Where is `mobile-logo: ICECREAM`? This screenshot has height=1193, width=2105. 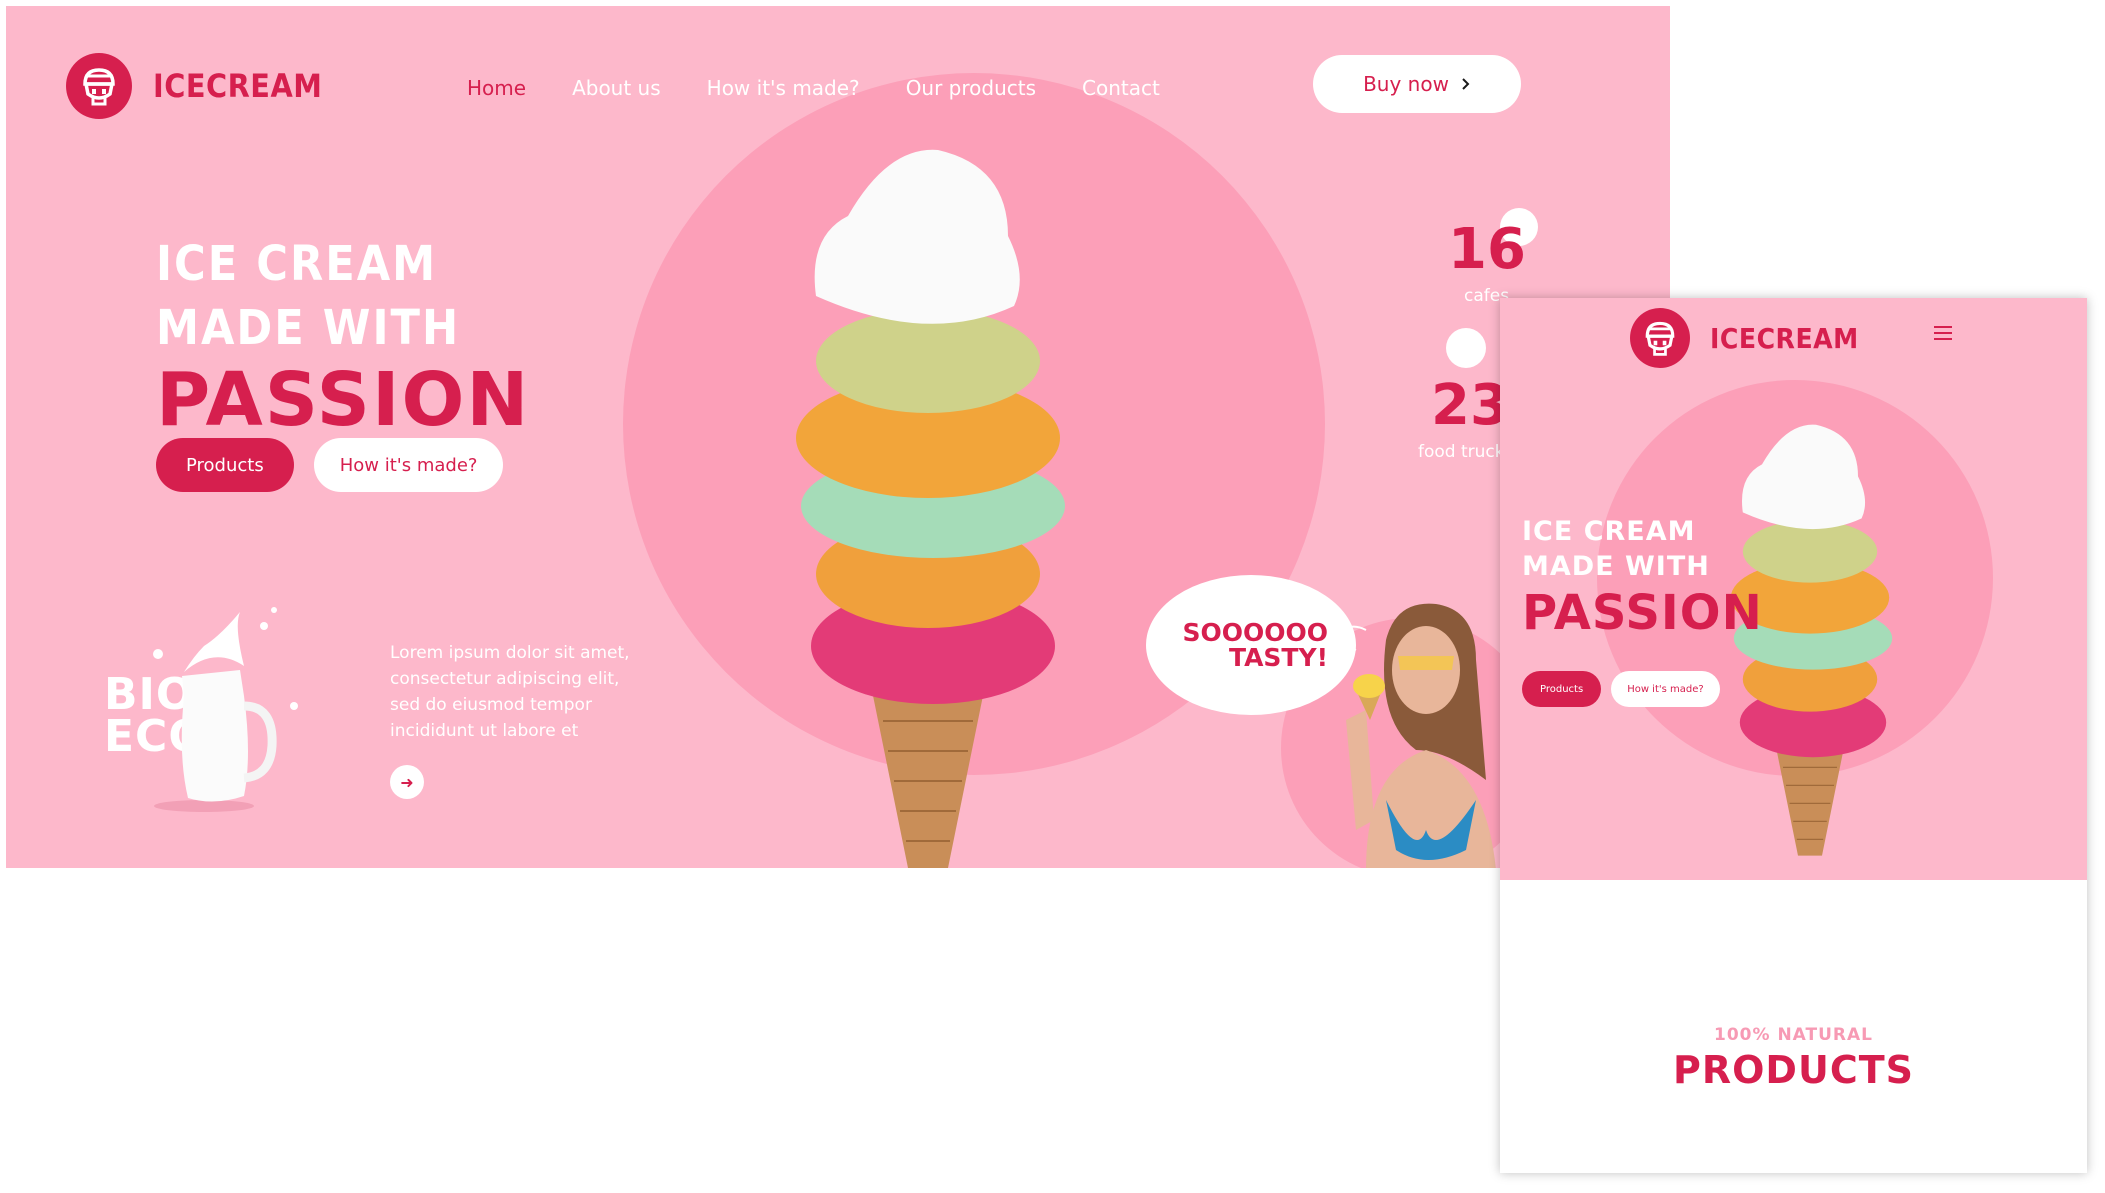
mobile-logo: ICECREAM is located at coordinates (1744, 338).